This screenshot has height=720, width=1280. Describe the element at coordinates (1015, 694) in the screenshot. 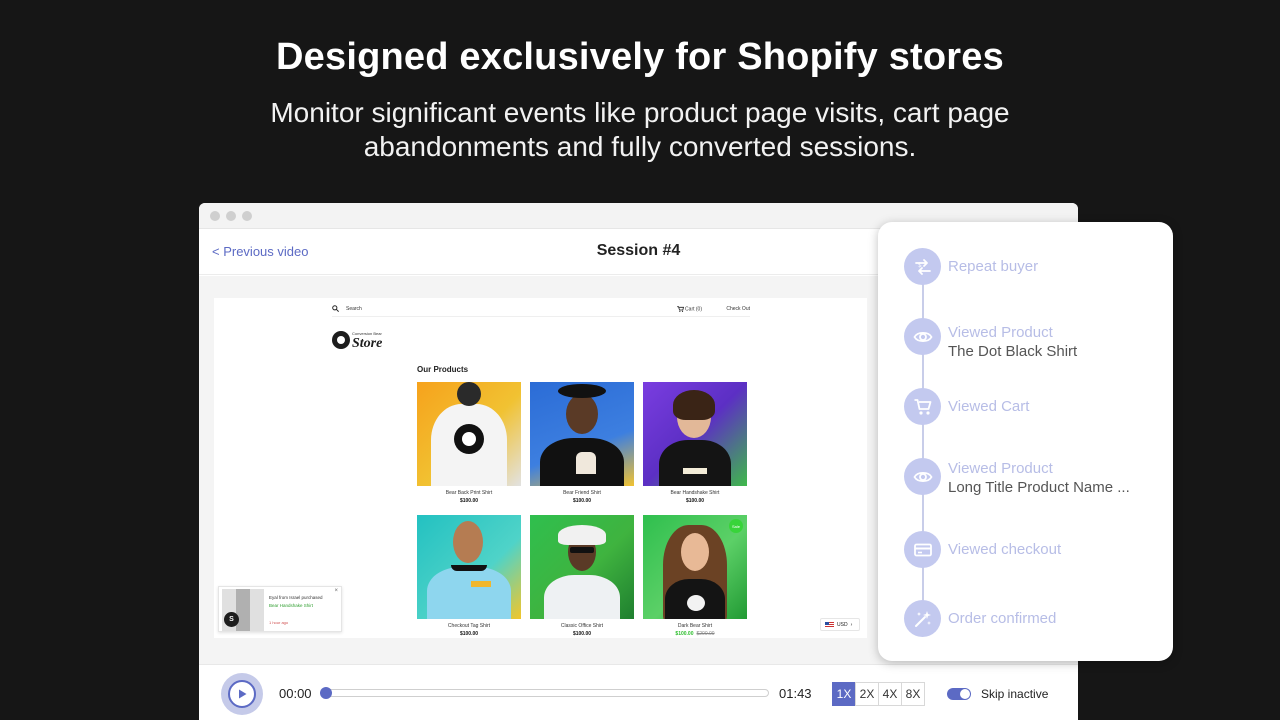

I see `skip-inactive-label: Skip inactive` at that location.